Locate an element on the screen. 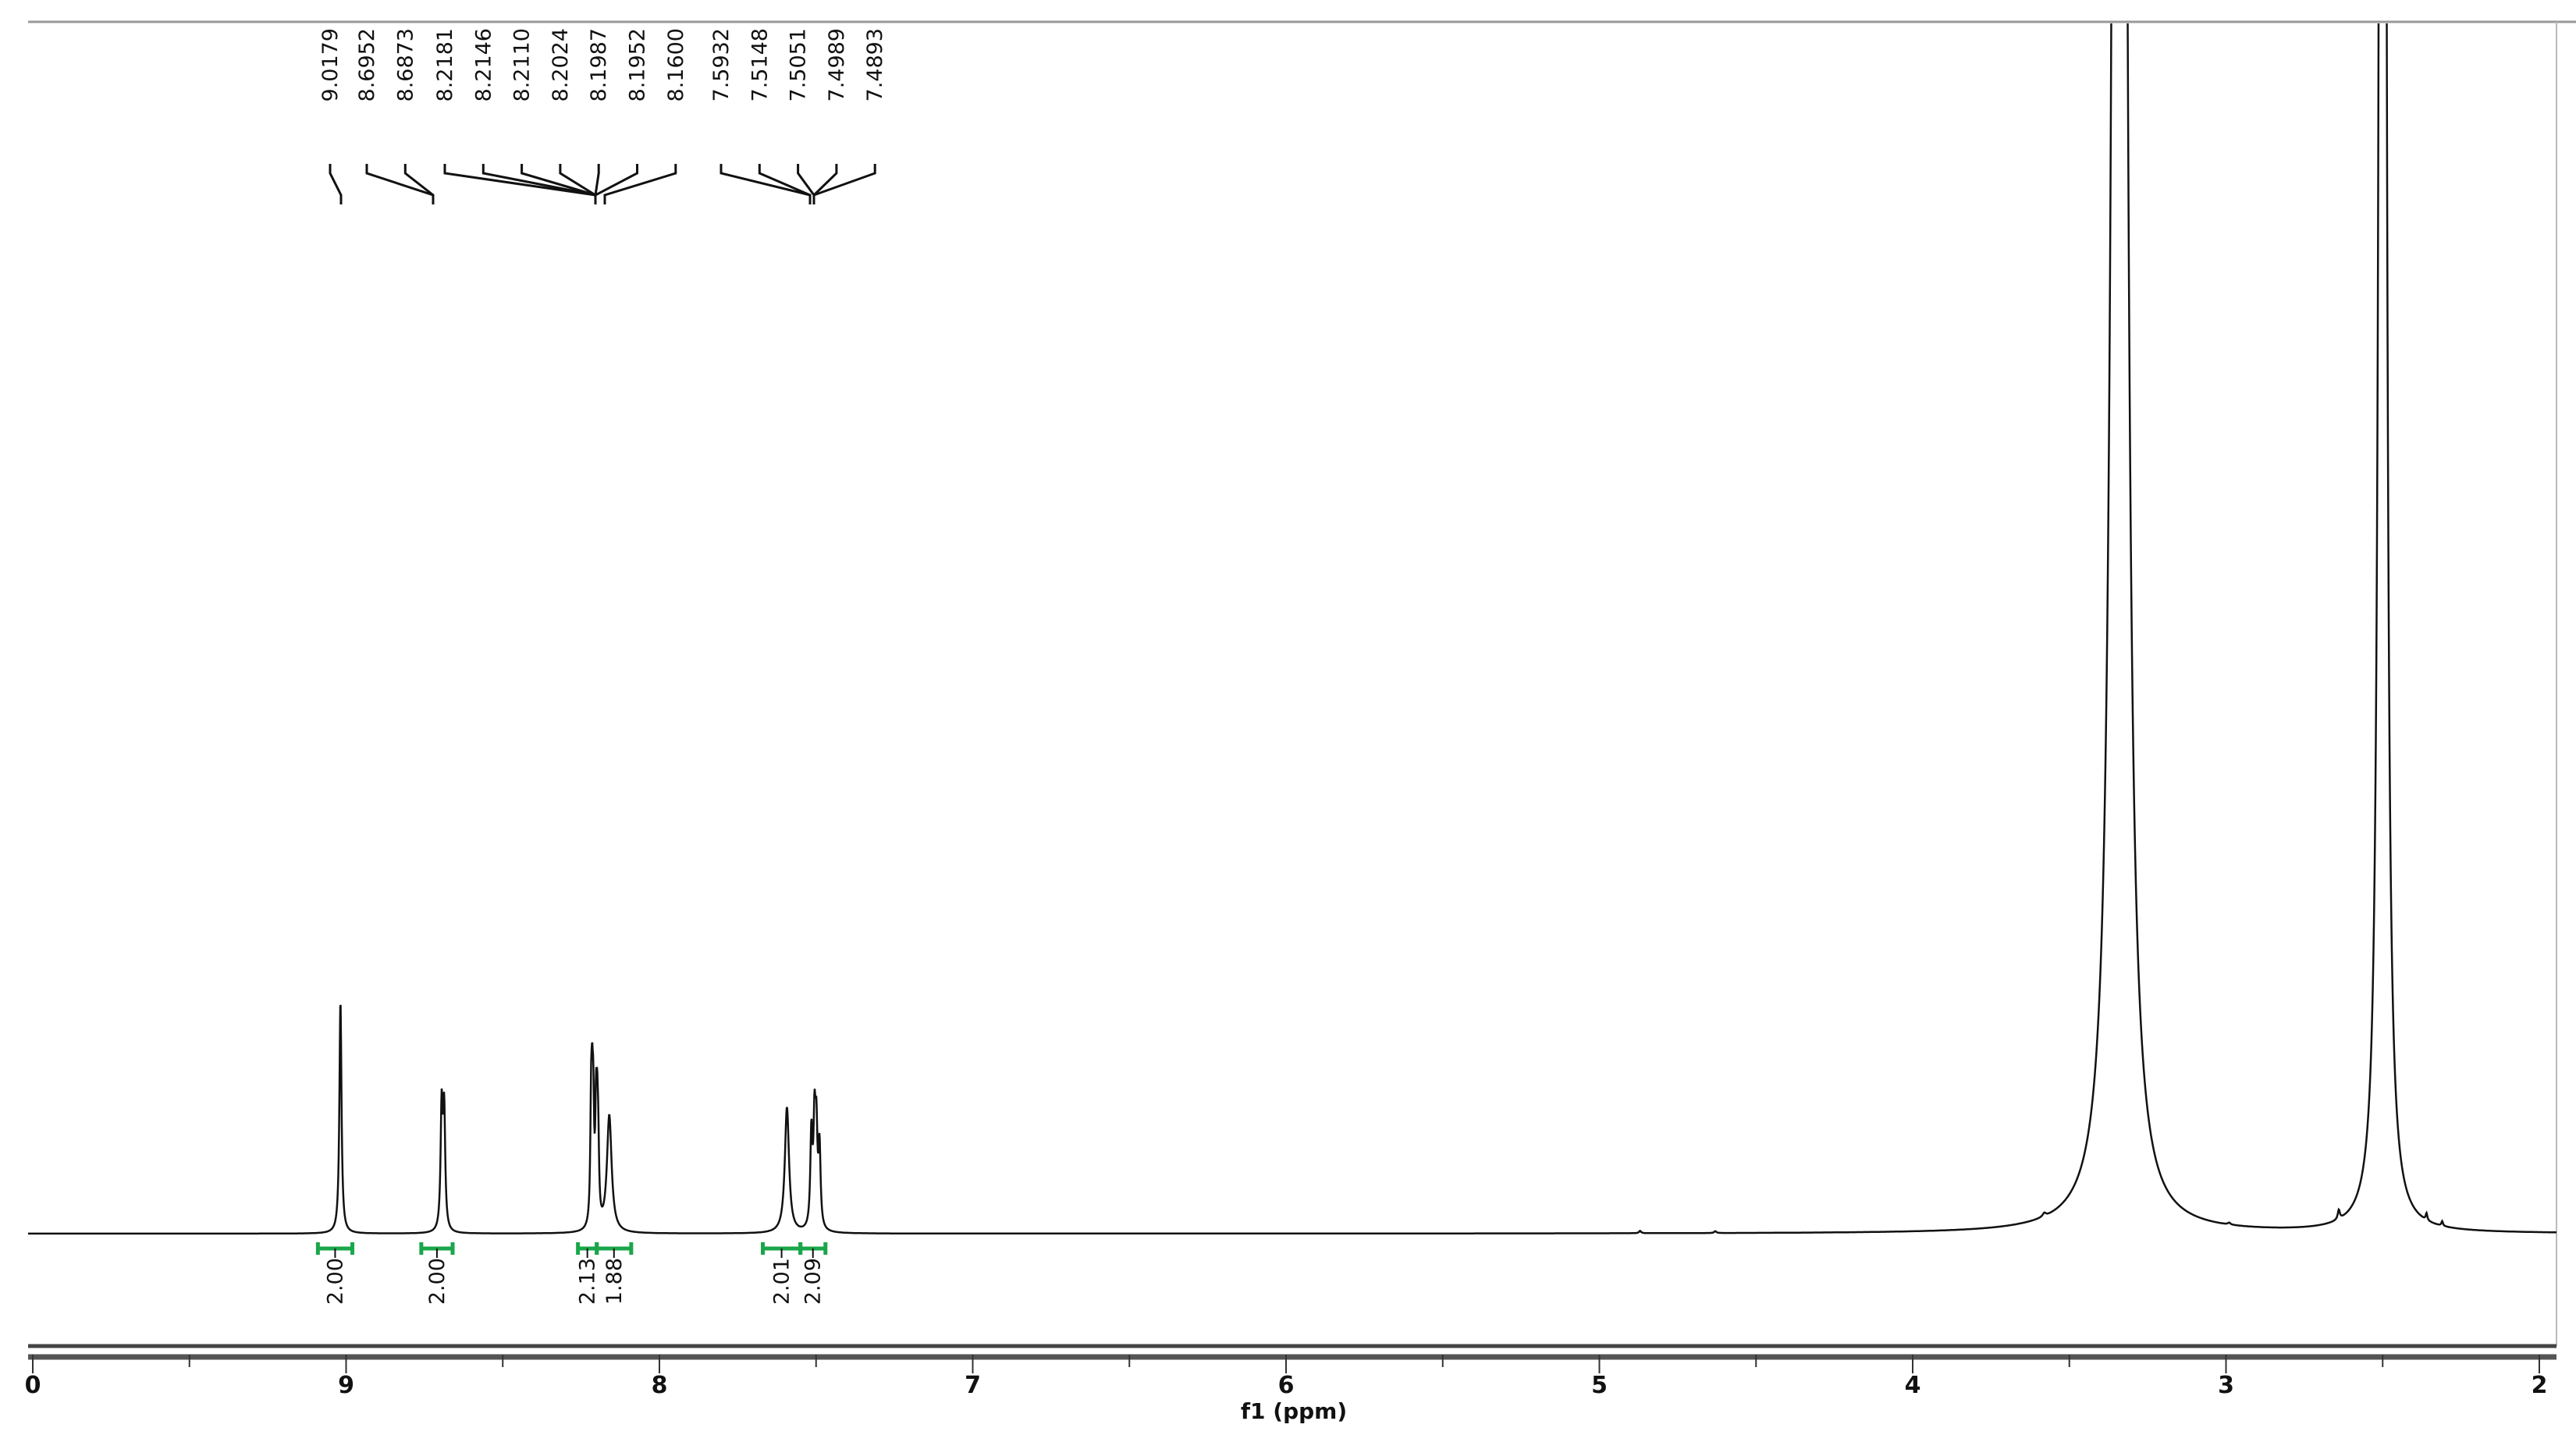 Image resolution: width=2576 pixels, height=1435 pixels. integral-label: 2.01 is located at coordinates (782, 1281).